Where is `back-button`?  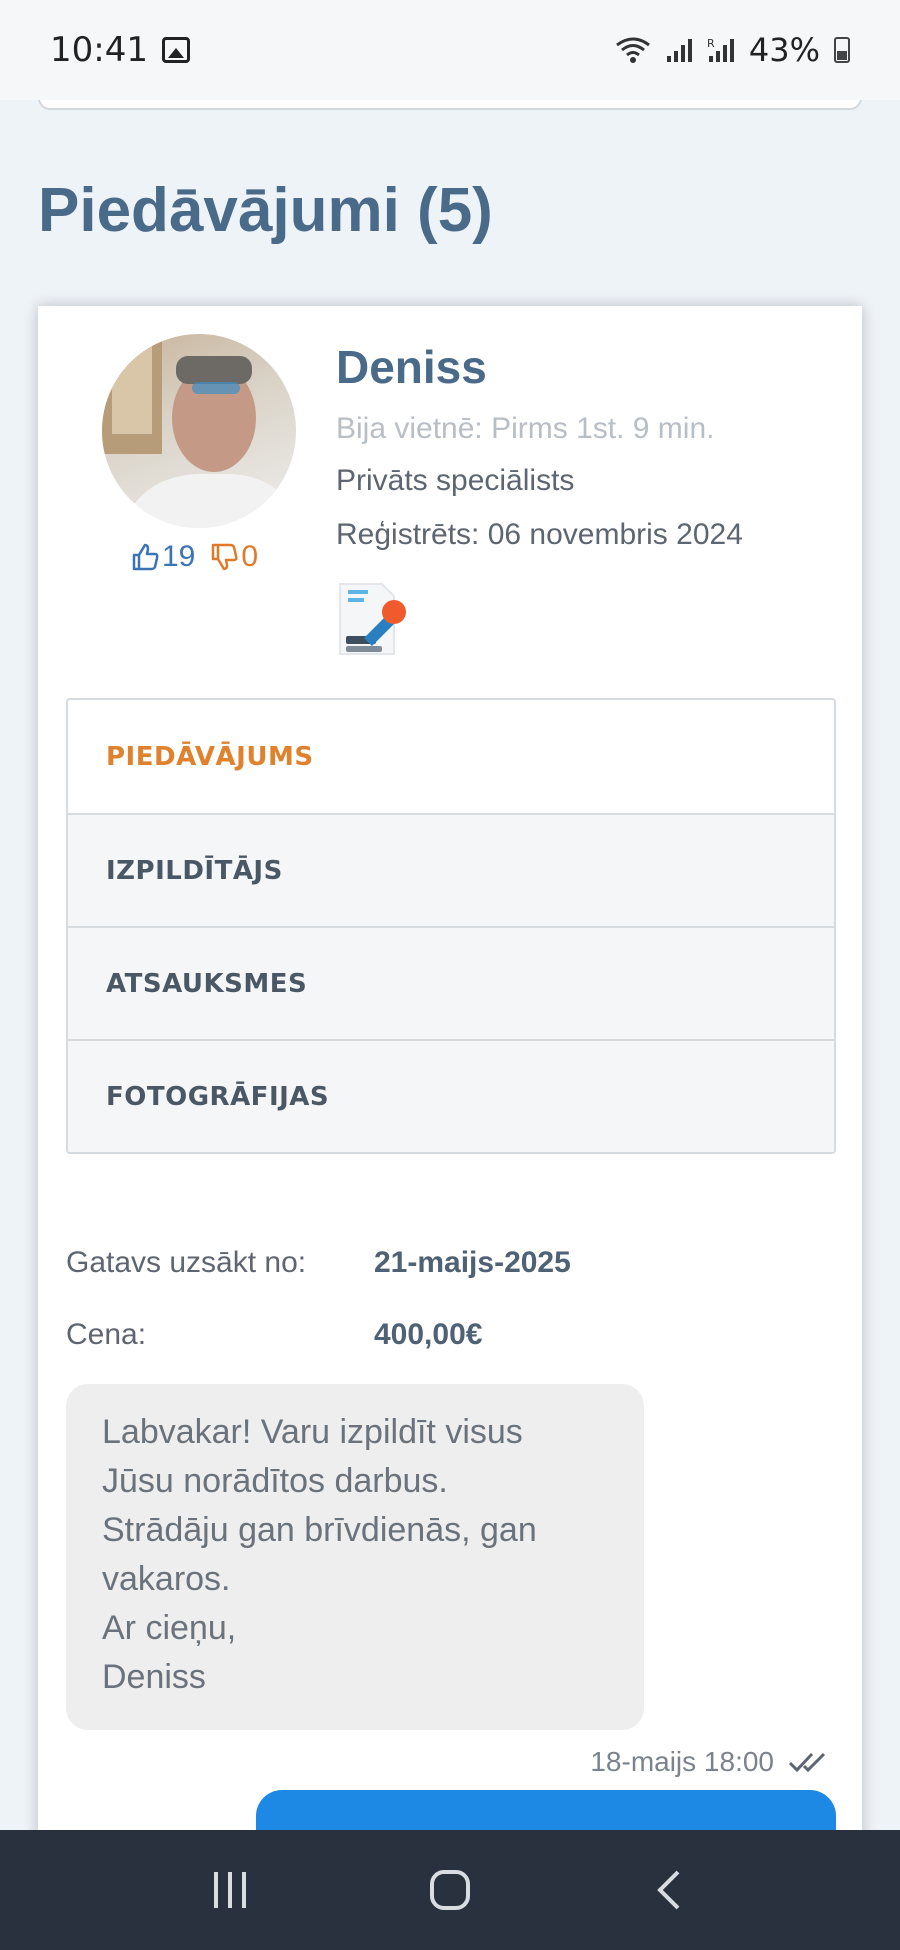 back-button is located at coordinates (670, 1890).